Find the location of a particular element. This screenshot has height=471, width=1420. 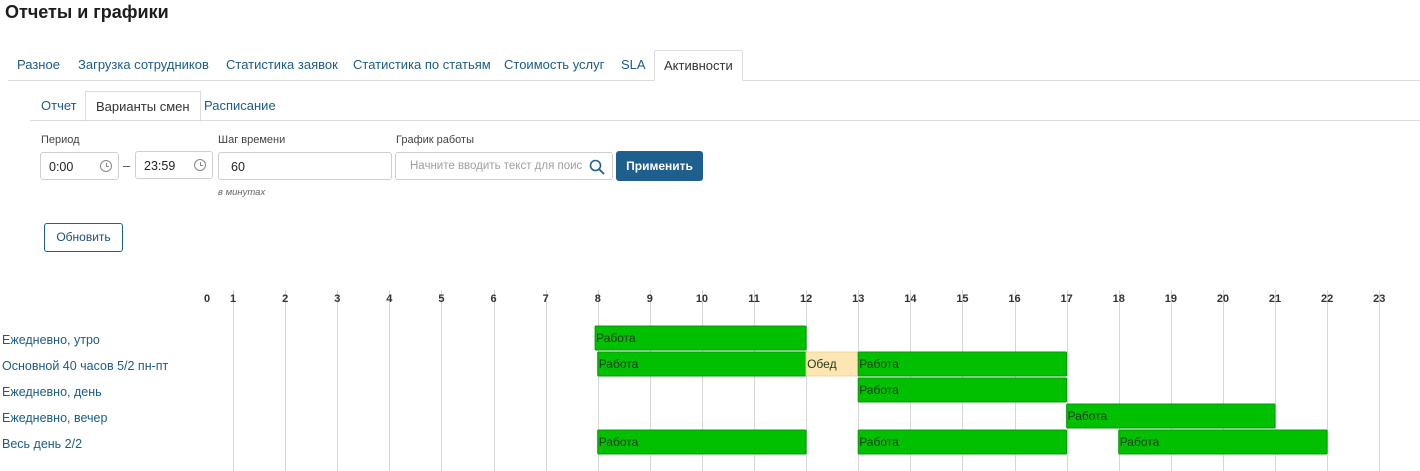

hour-tick-label: 15 is located at coordinates (962, 299).